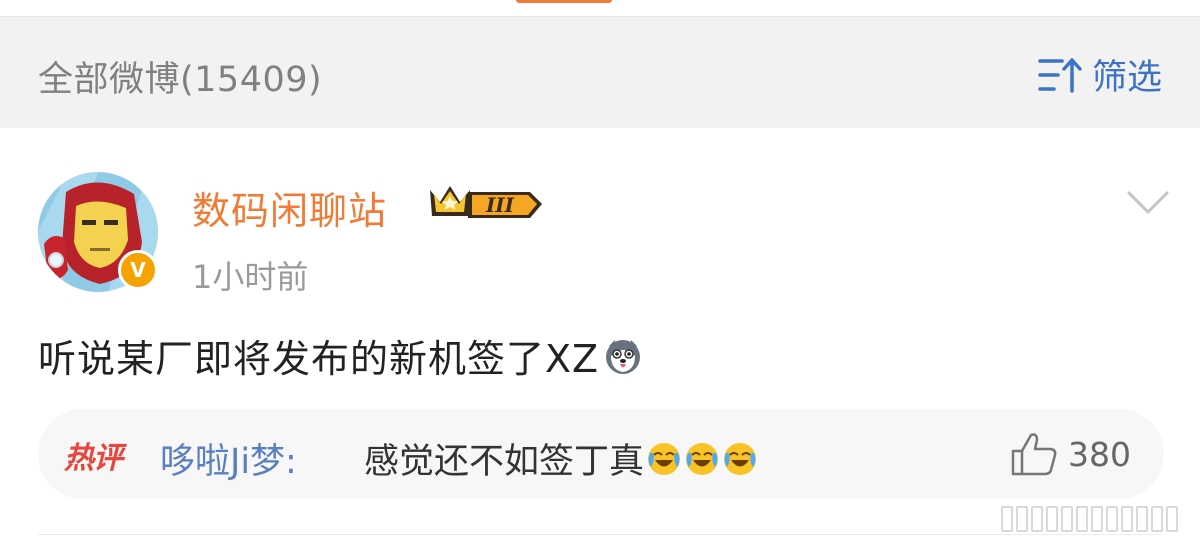 Image resolution: width=1200 pixels, height=555 pixels. I want to click on hot-comment-text: 感觉还不如签丁真, so click(561, 458).